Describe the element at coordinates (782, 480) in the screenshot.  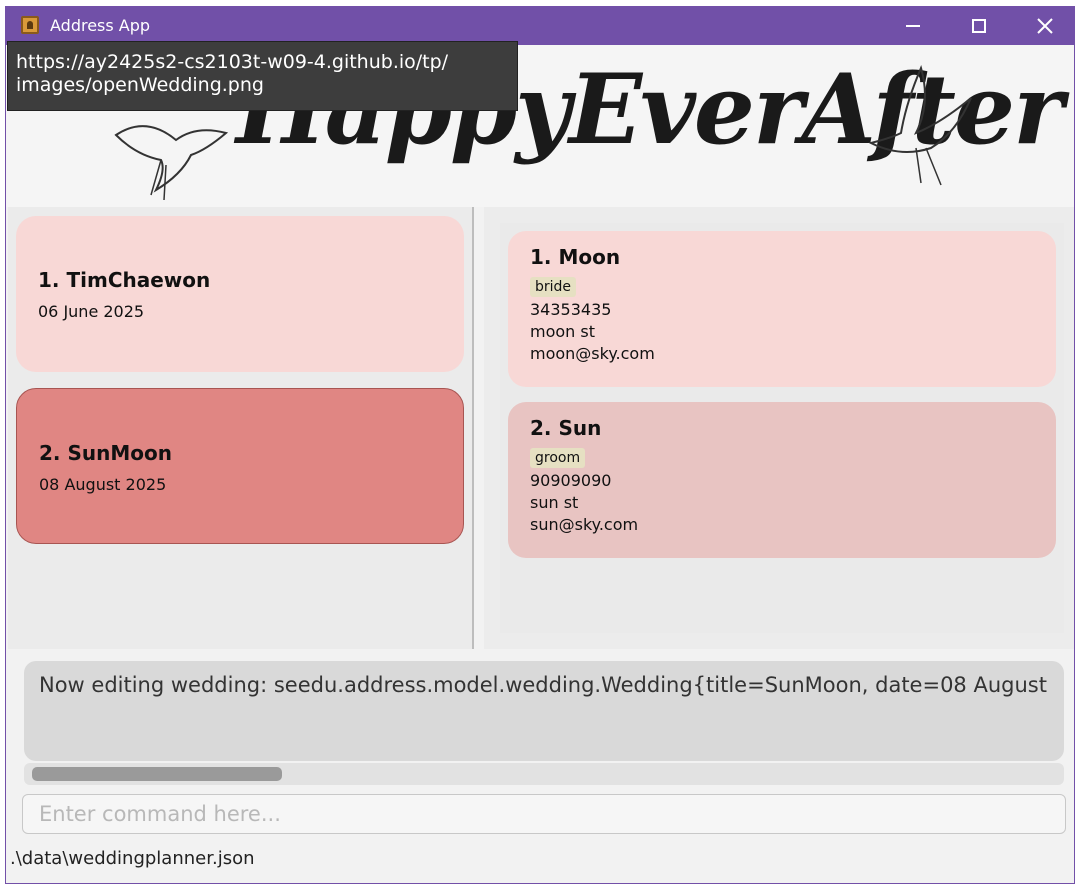
I see `person-card: 2. Sun groom 90909090 sun st sun@sky.com` at that location.